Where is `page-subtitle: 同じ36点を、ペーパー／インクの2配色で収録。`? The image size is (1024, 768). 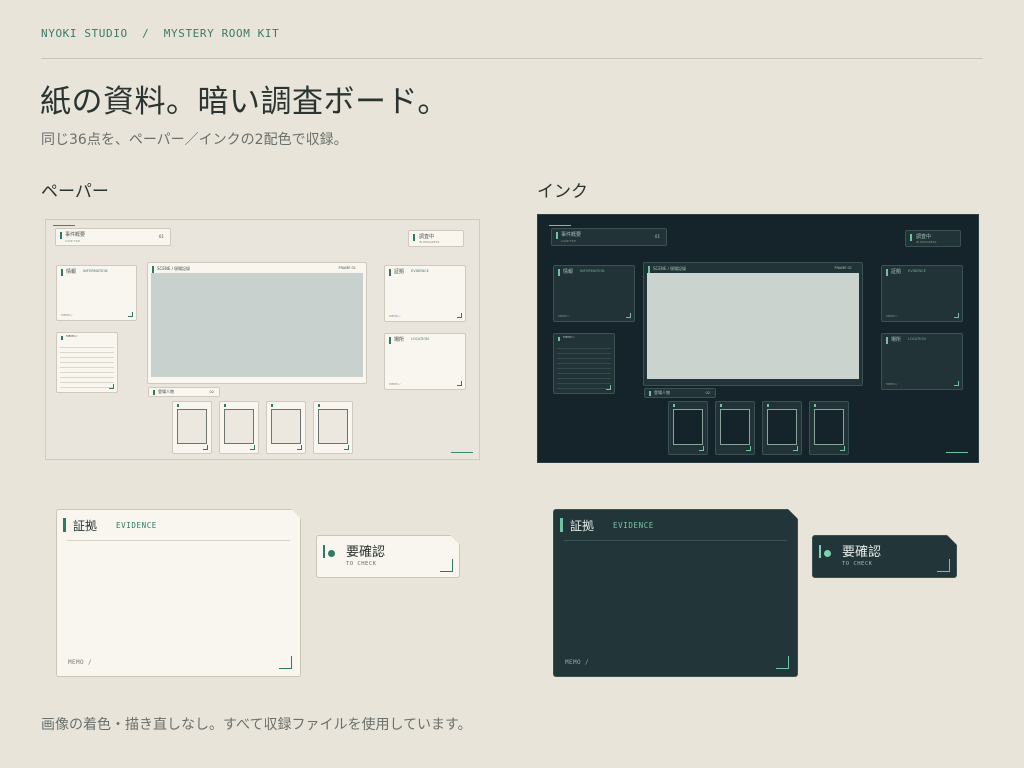
page-subtitle: 同じ36点を、ペーパー／インクの2配色で収録。 is located at coordinates (194, 140).